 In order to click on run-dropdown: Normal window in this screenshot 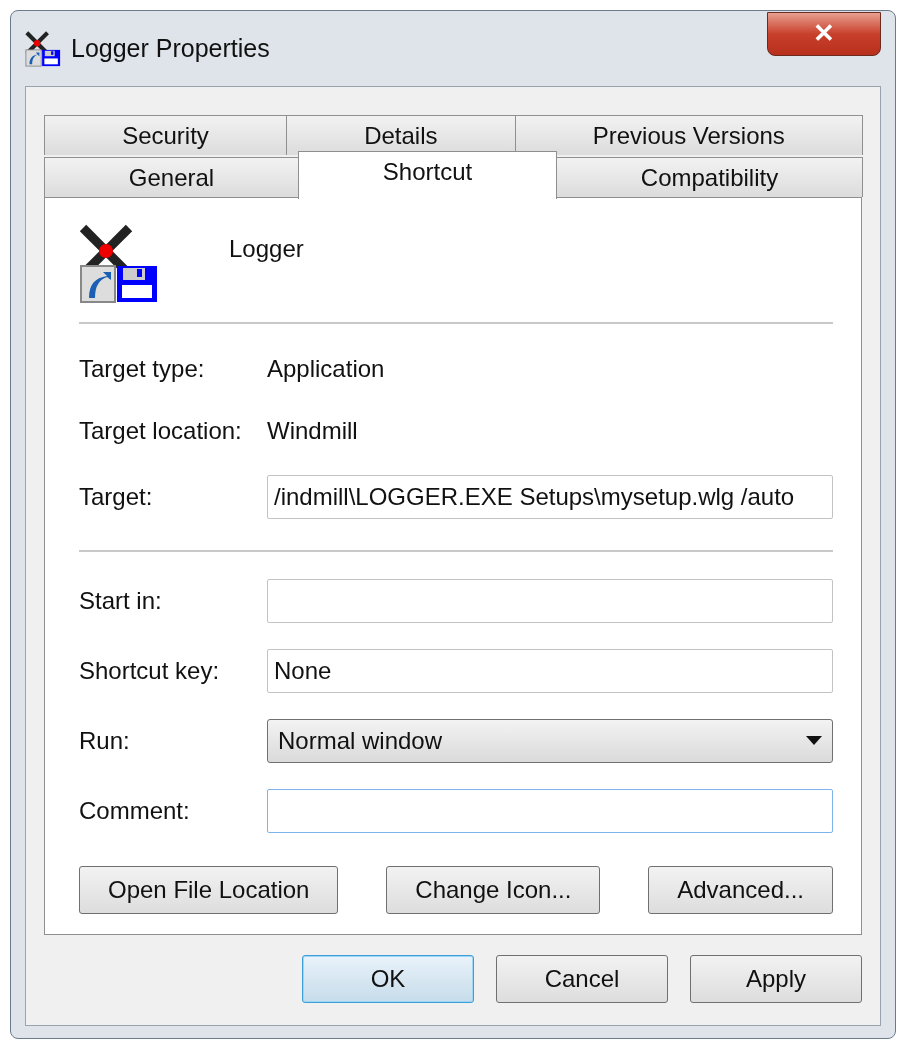, I will do `click(550, 741)`.